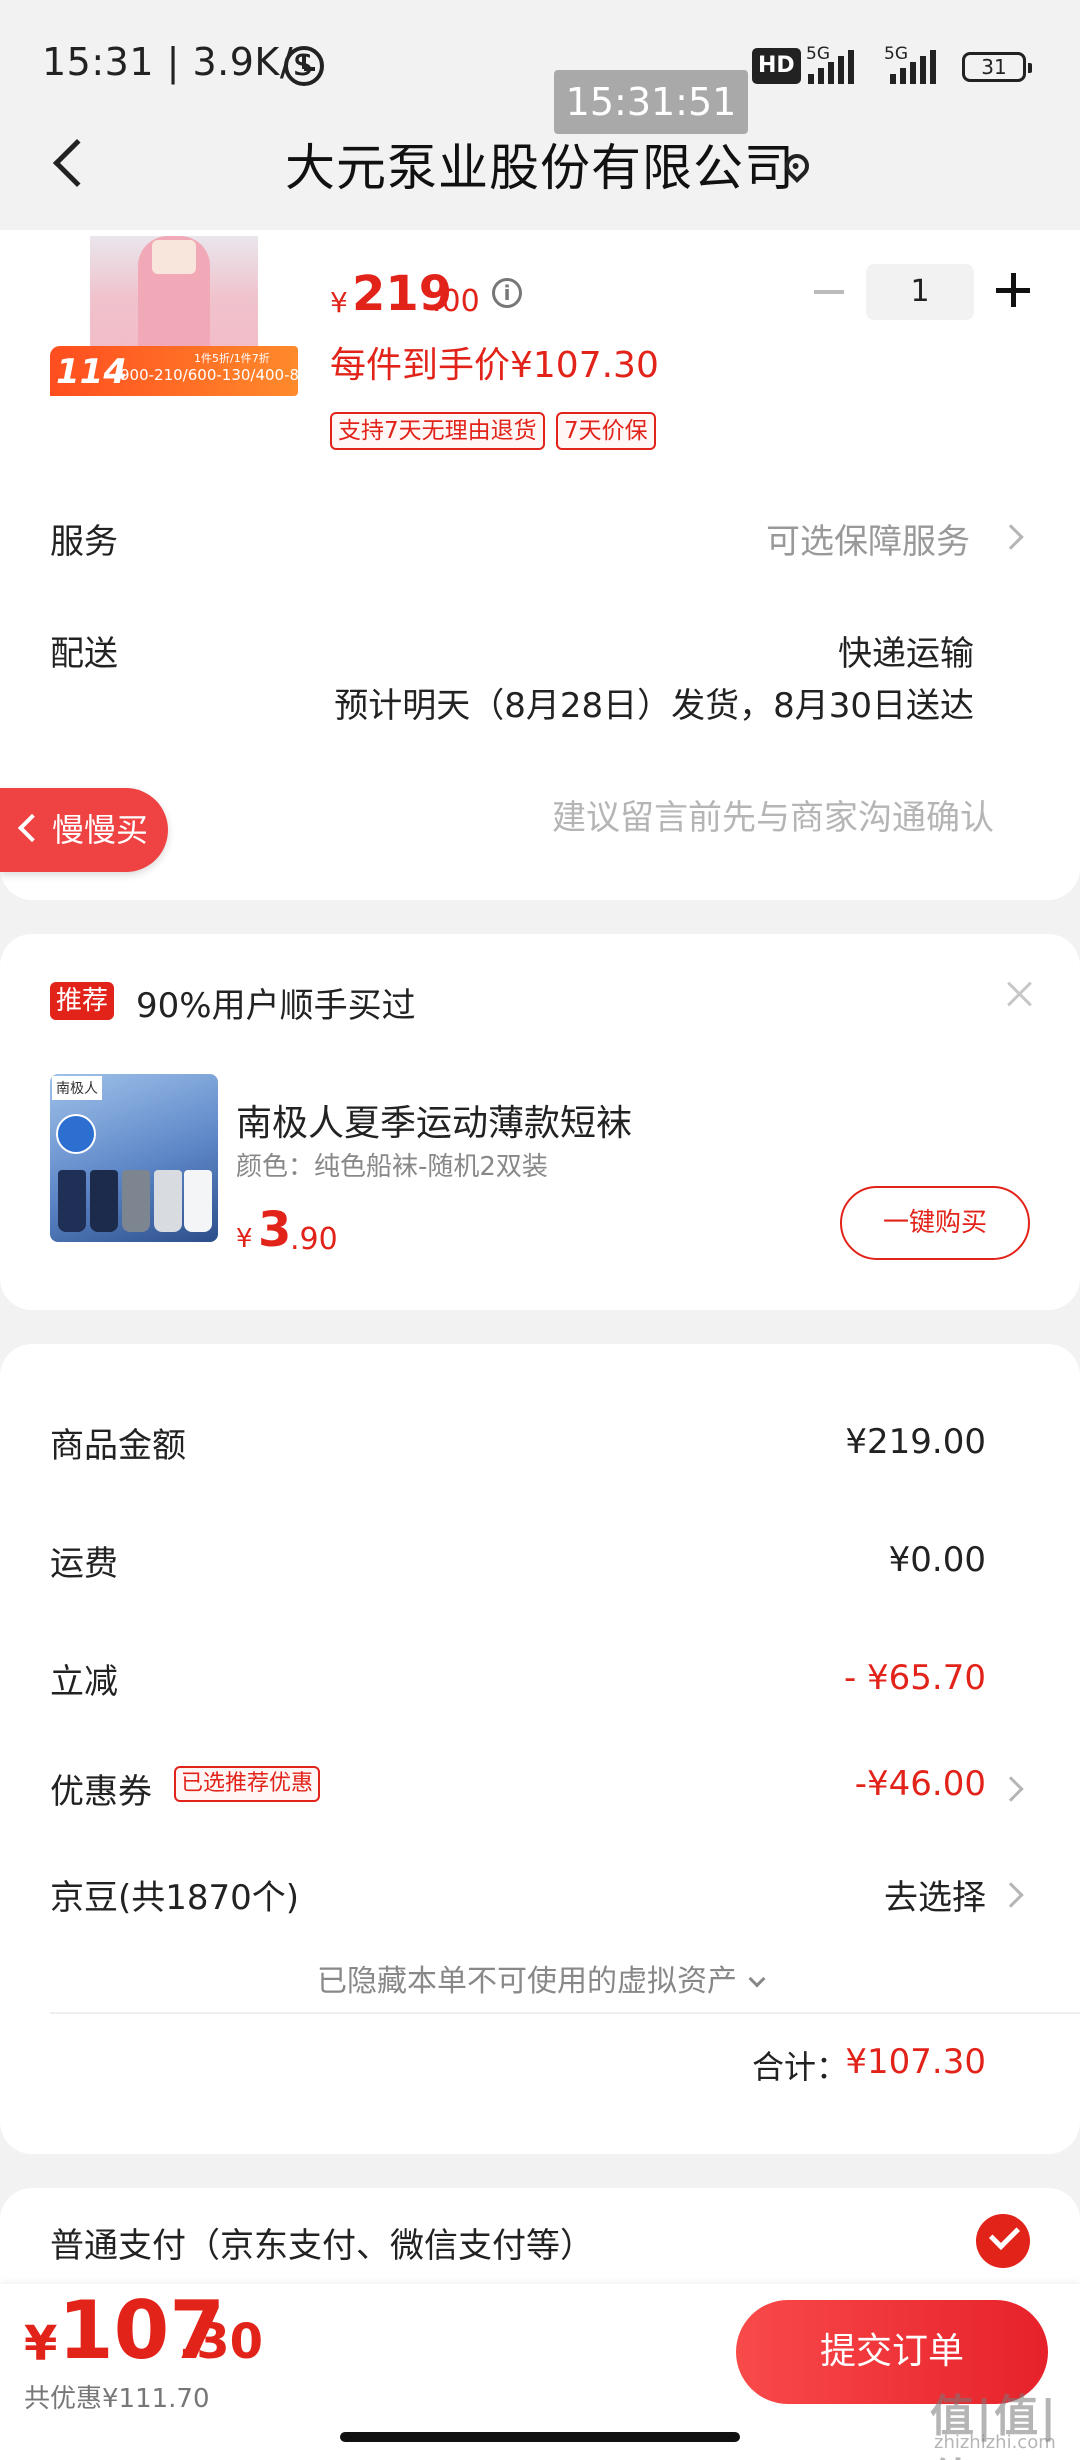 This screenshot has width=1080, height=2460. What do you see at coordinates (232, 358) in the screenshot?
I see `promo-tag: 1件5折/1件7折` at bounding box center [232, 358].